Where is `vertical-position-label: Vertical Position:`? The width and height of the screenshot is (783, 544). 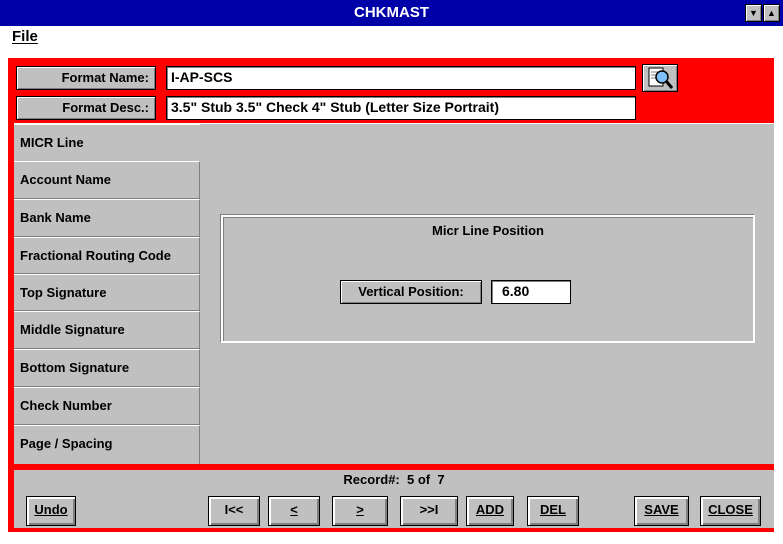
vertical-position-label: Vertical Position: is located at coordinates (411, 292).